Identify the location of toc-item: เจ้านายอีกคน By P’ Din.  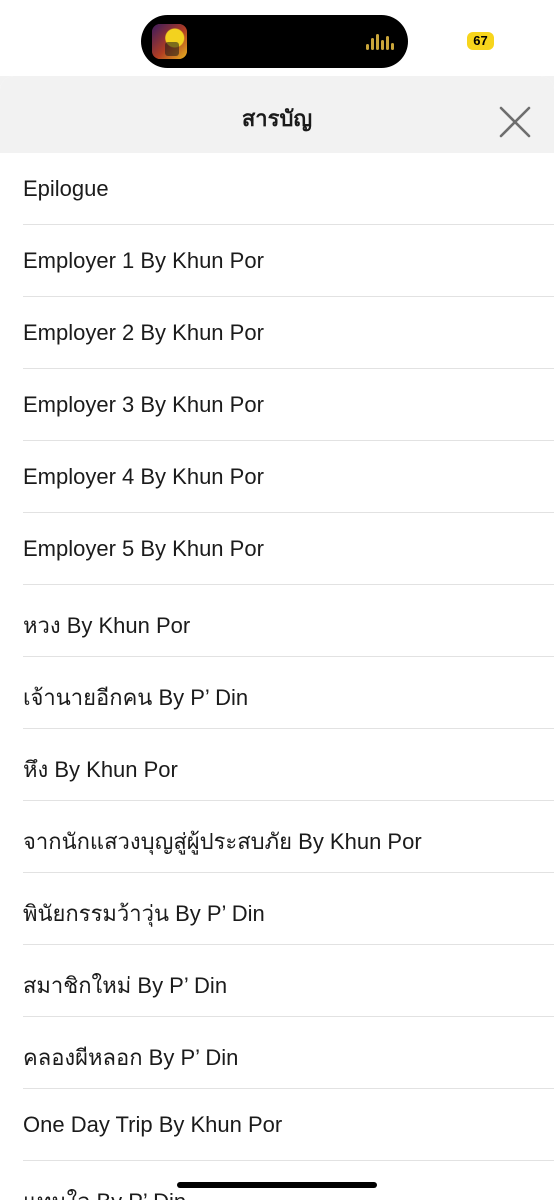
(288, 693).